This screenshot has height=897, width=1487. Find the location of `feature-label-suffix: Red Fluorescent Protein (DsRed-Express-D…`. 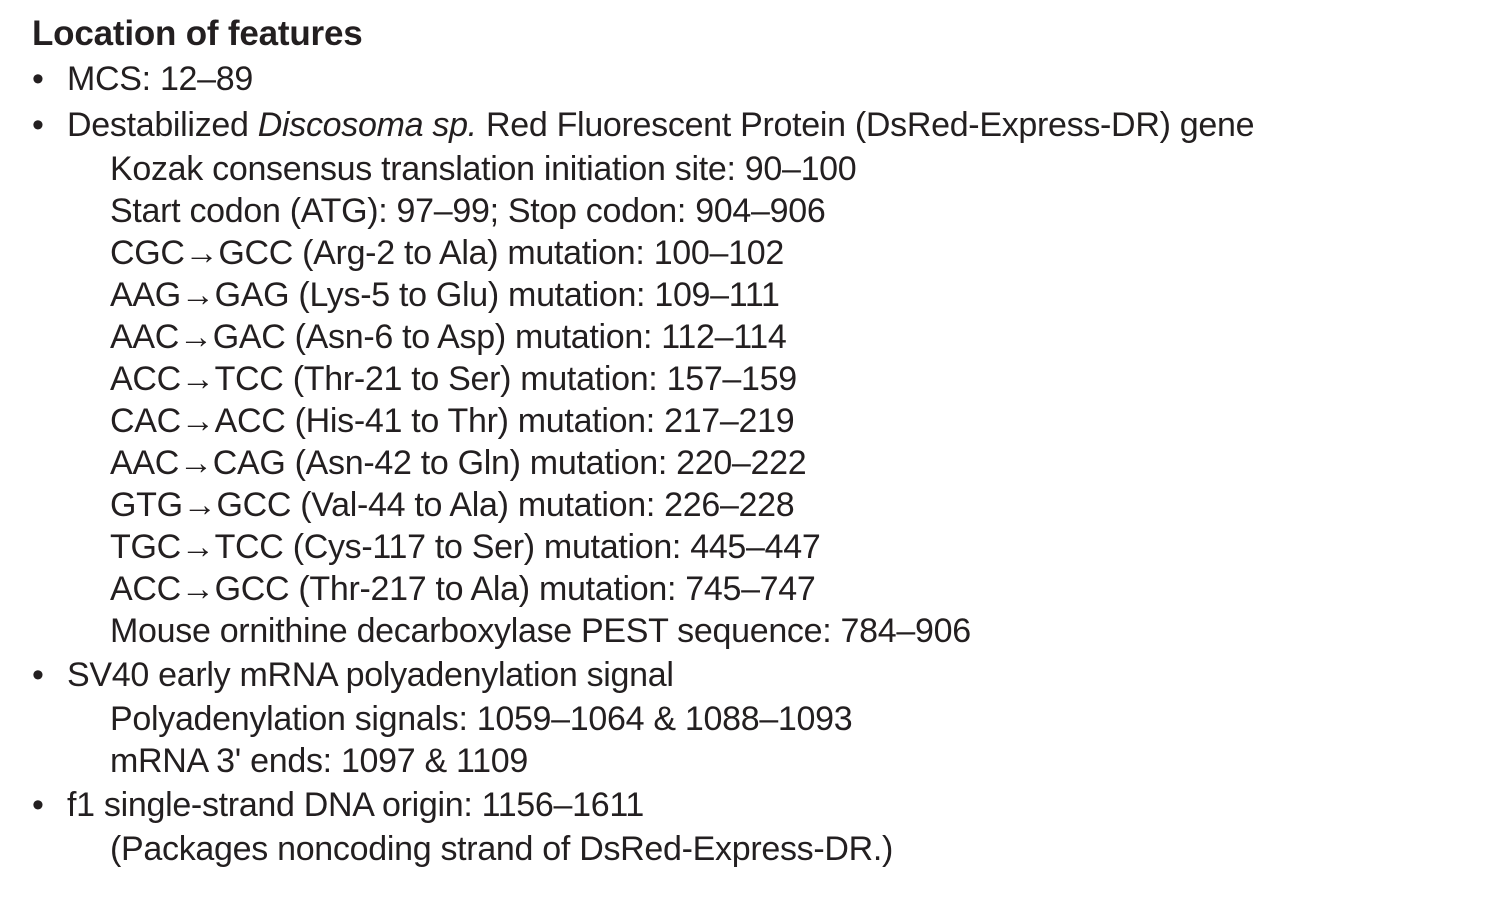

feature-label-suffix: Red Fluorescent Protein (DsRed-Express-D… is located at coordinates (865, 125).